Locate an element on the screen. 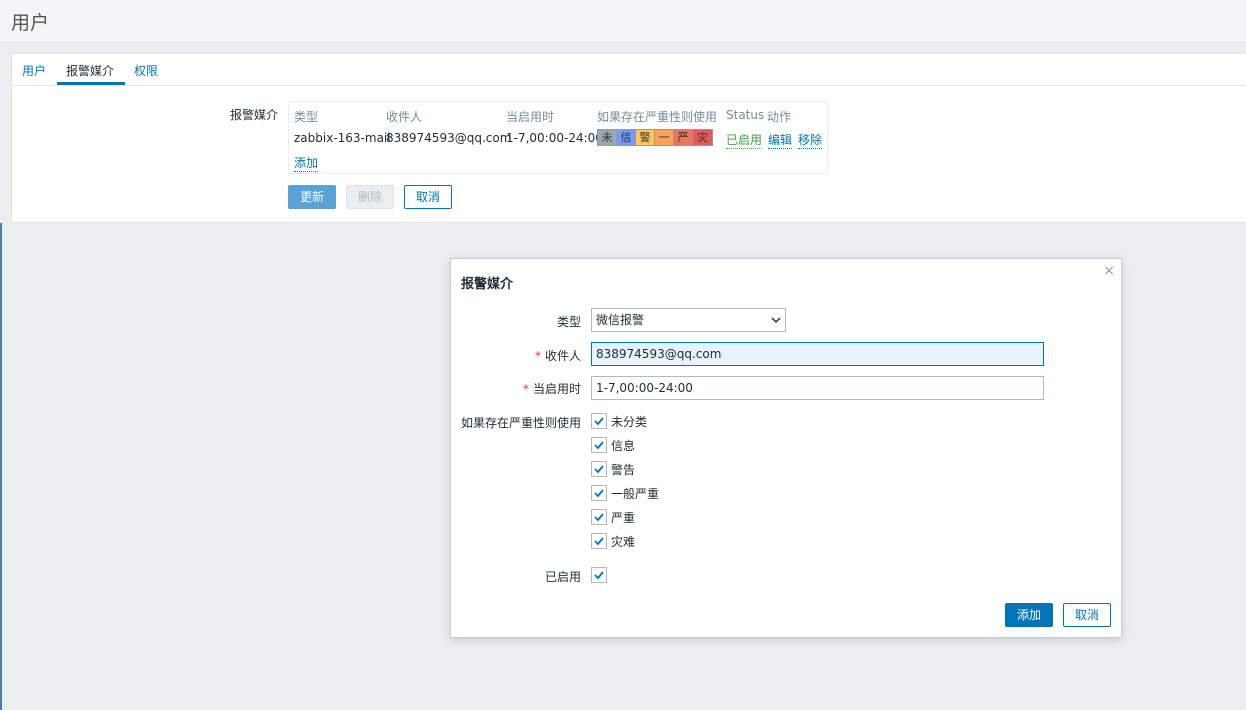  active-tab-indicator is located at coordinates (91, 83).